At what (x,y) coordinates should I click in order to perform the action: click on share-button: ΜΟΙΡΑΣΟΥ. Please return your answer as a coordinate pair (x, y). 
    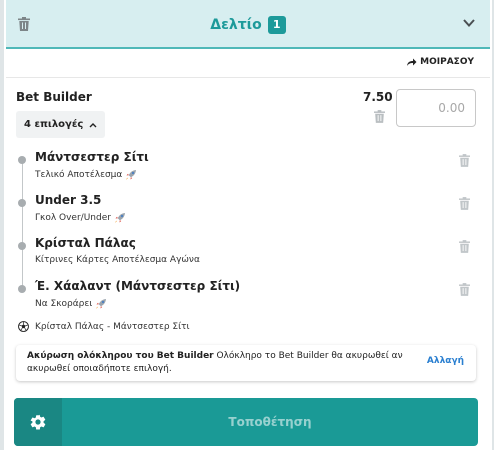
    Looking at the image, I should click on (440, 62).